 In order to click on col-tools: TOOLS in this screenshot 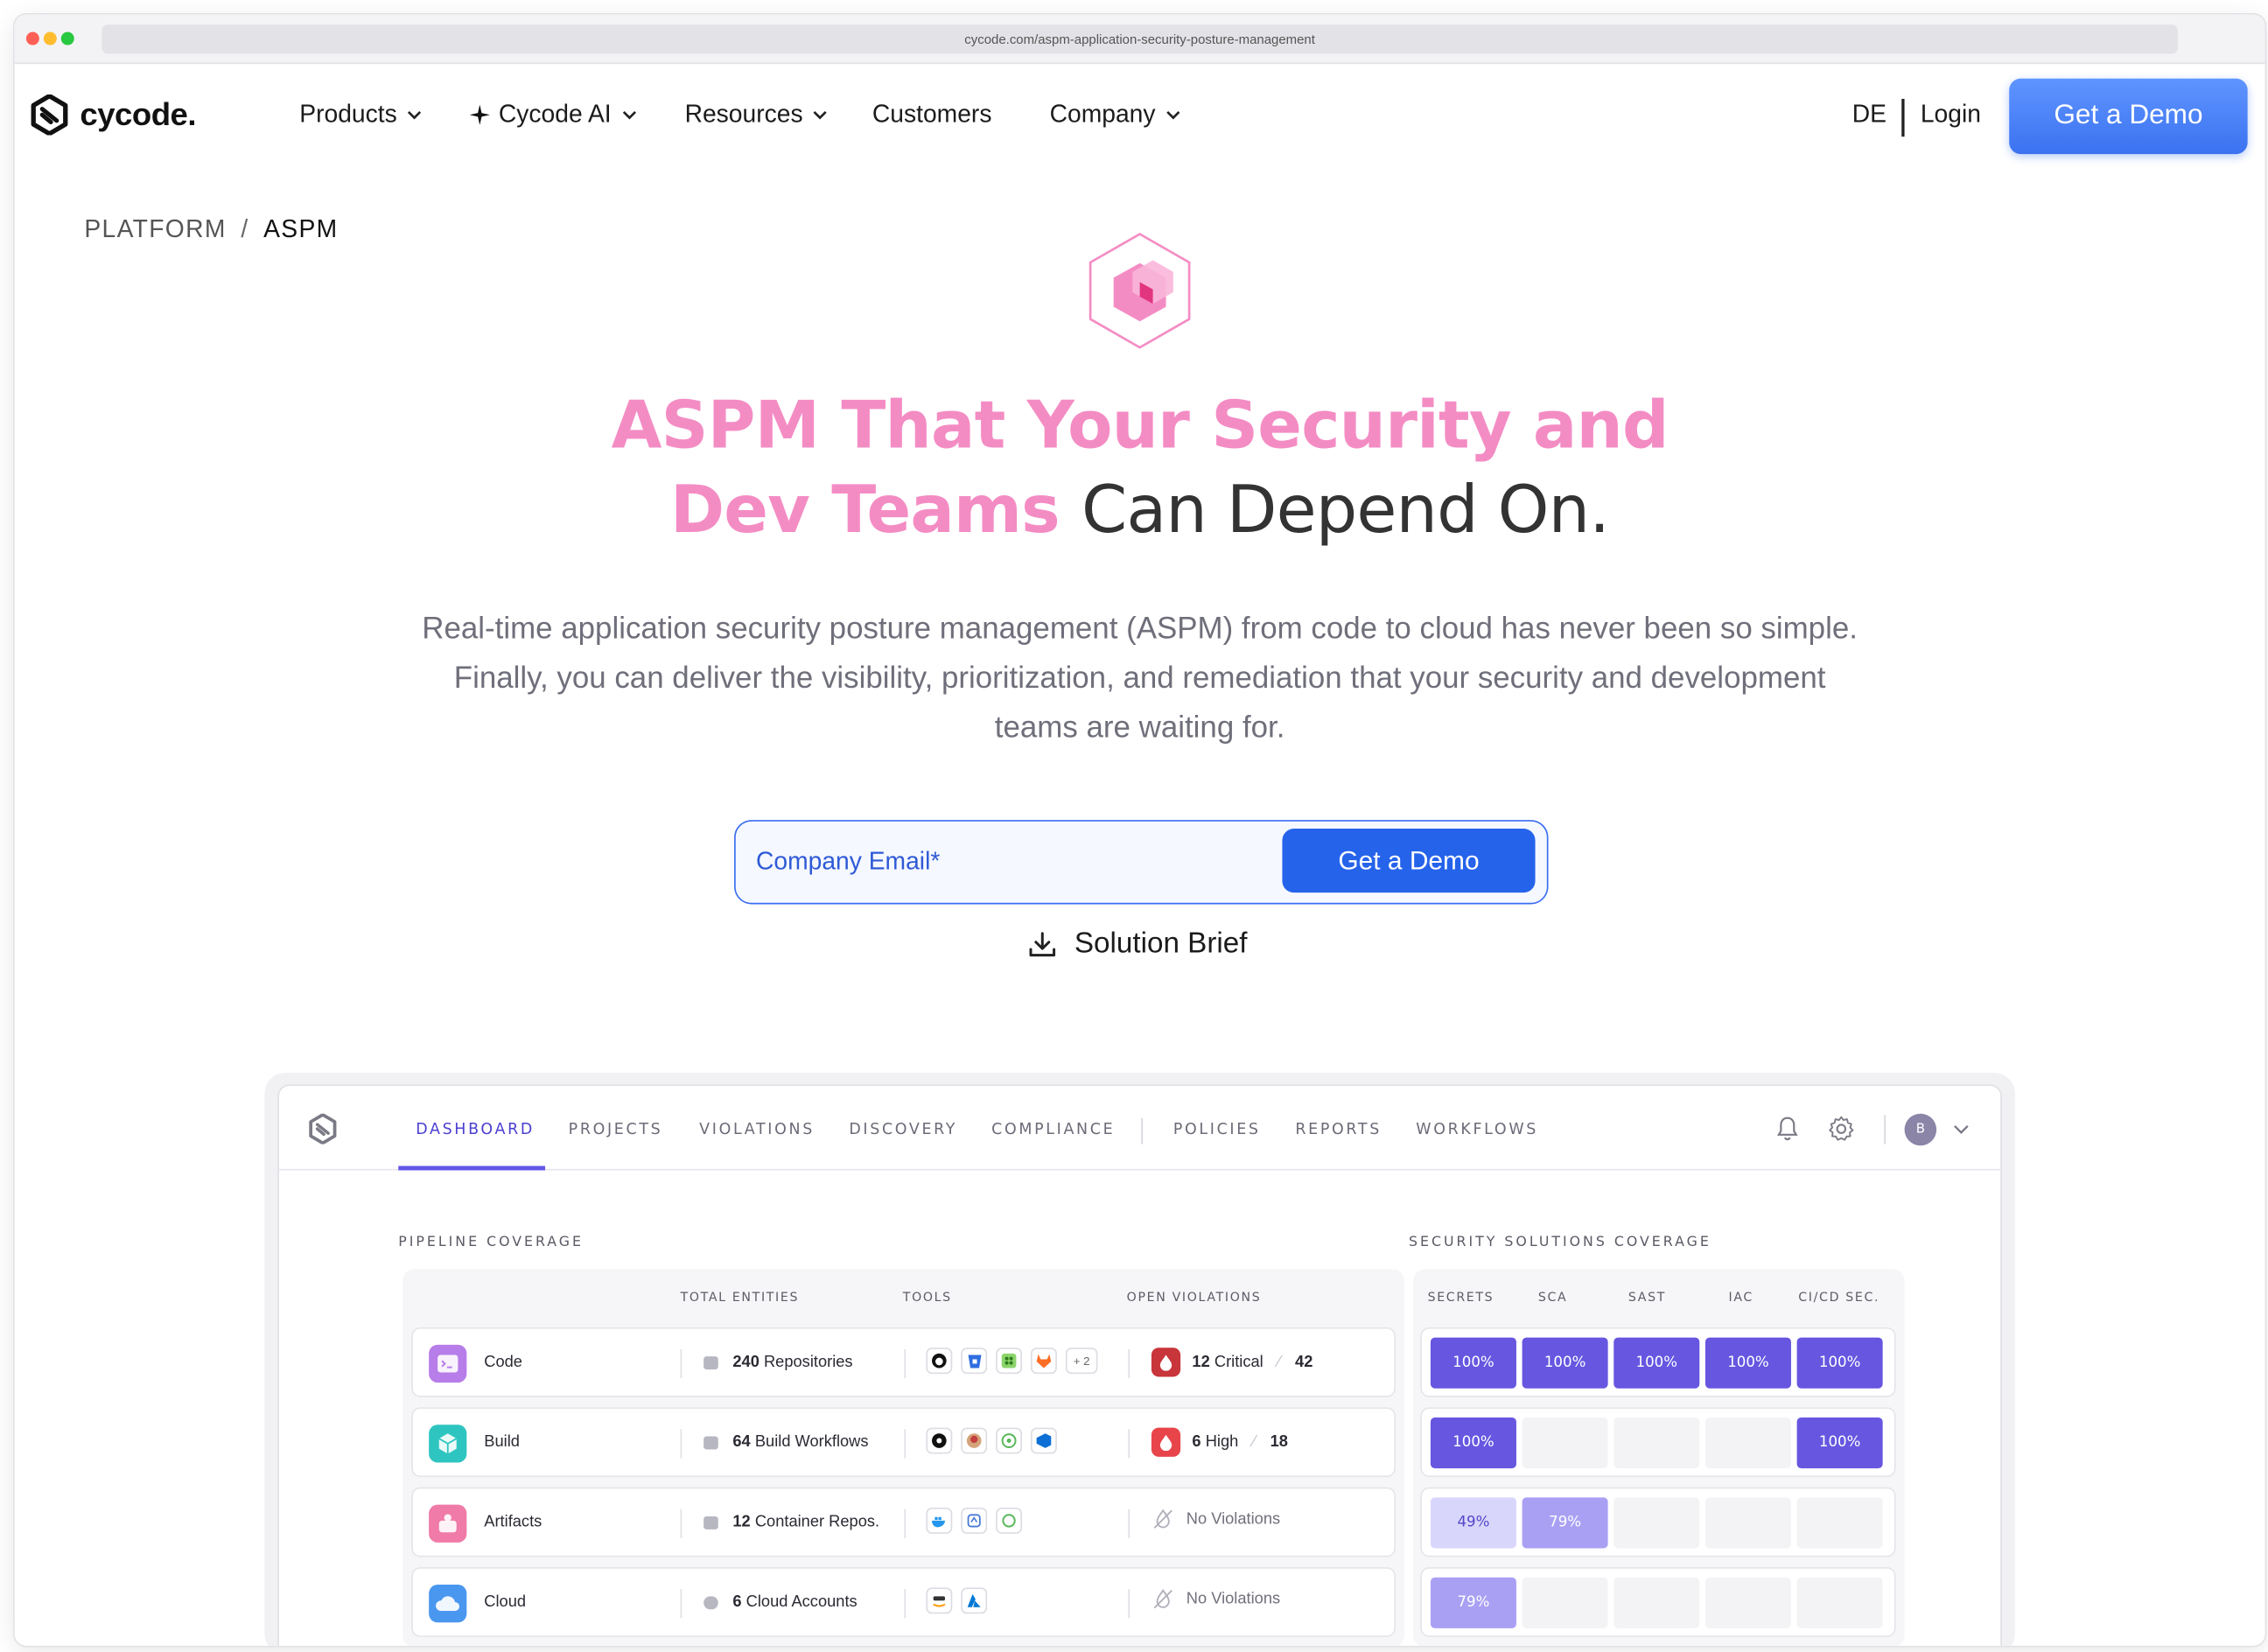, I will do `click(927, 1298)`.